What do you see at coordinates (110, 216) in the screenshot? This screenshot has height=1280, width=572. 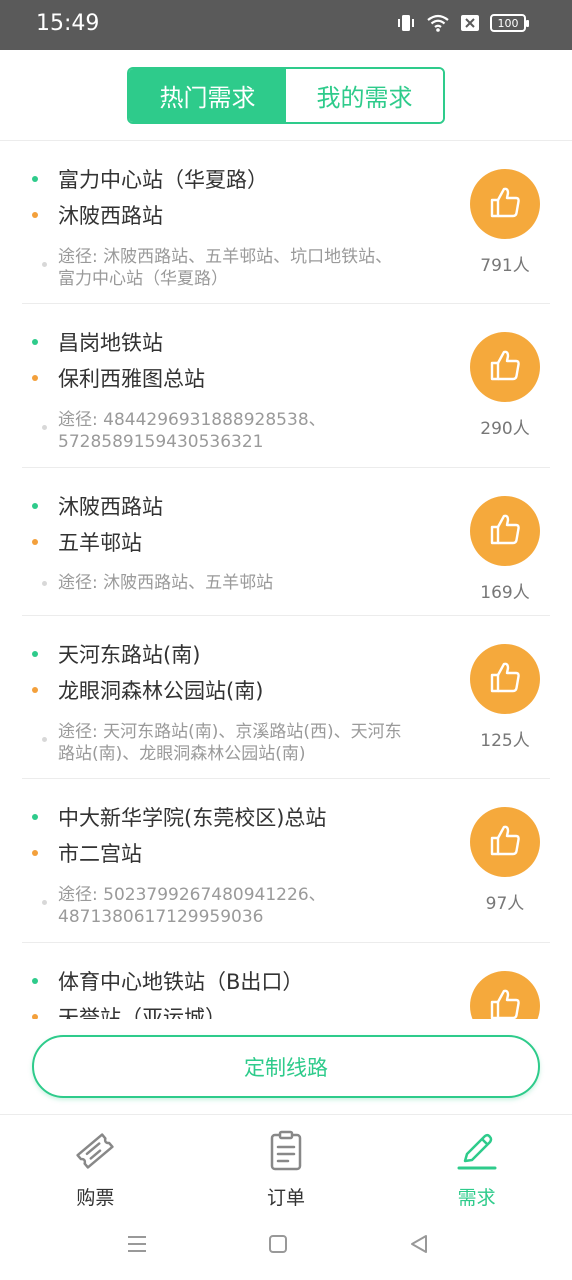 I see `end-station: 沐陂西路站` at bounding box center [110, 216].